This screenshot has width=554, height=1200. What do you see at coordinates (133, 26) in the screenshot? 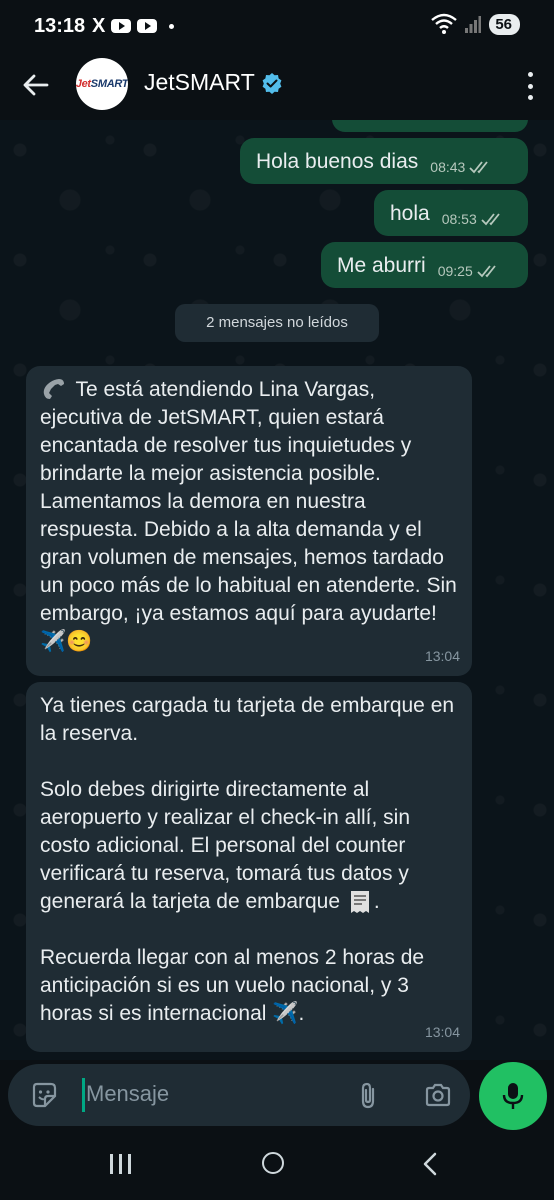
I see `notification-icons: X` at bounding box center [133, 26].